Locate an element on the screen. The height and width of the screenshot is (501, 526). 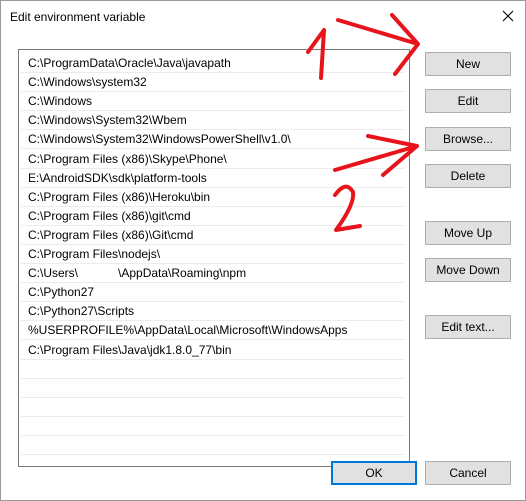
cancel-button: Cancel is located at coordinates (468, 473).